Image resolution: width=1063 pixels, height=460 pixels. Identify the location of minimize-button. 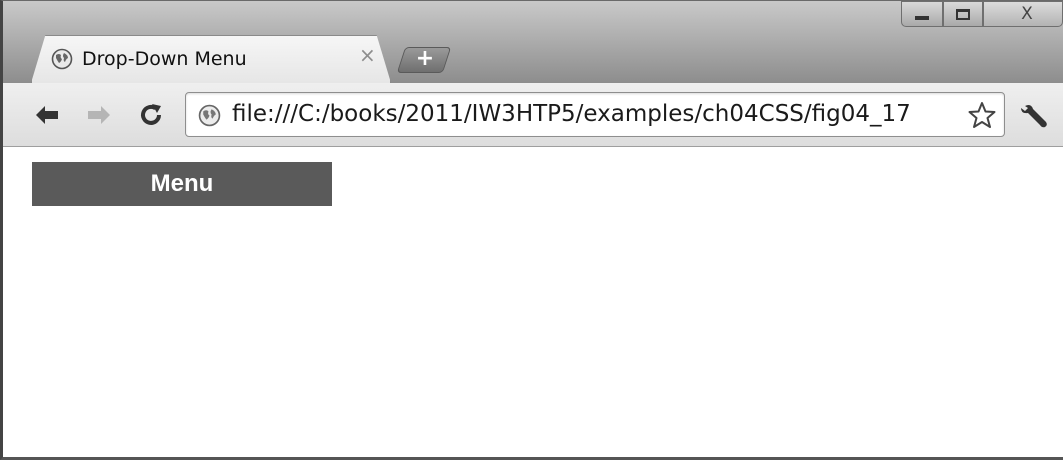
(922, 14).